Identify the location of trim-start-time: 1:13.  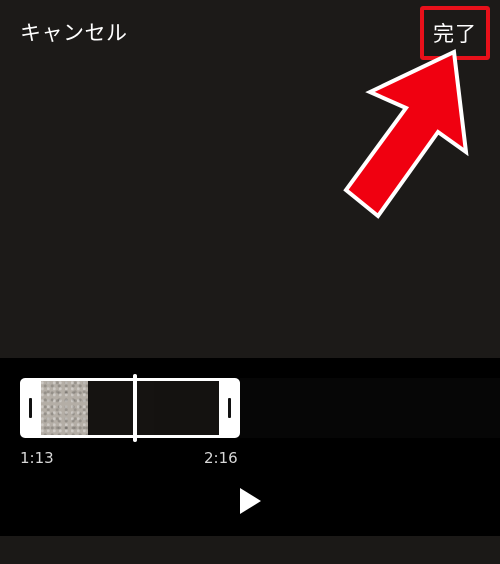
(37, 458).